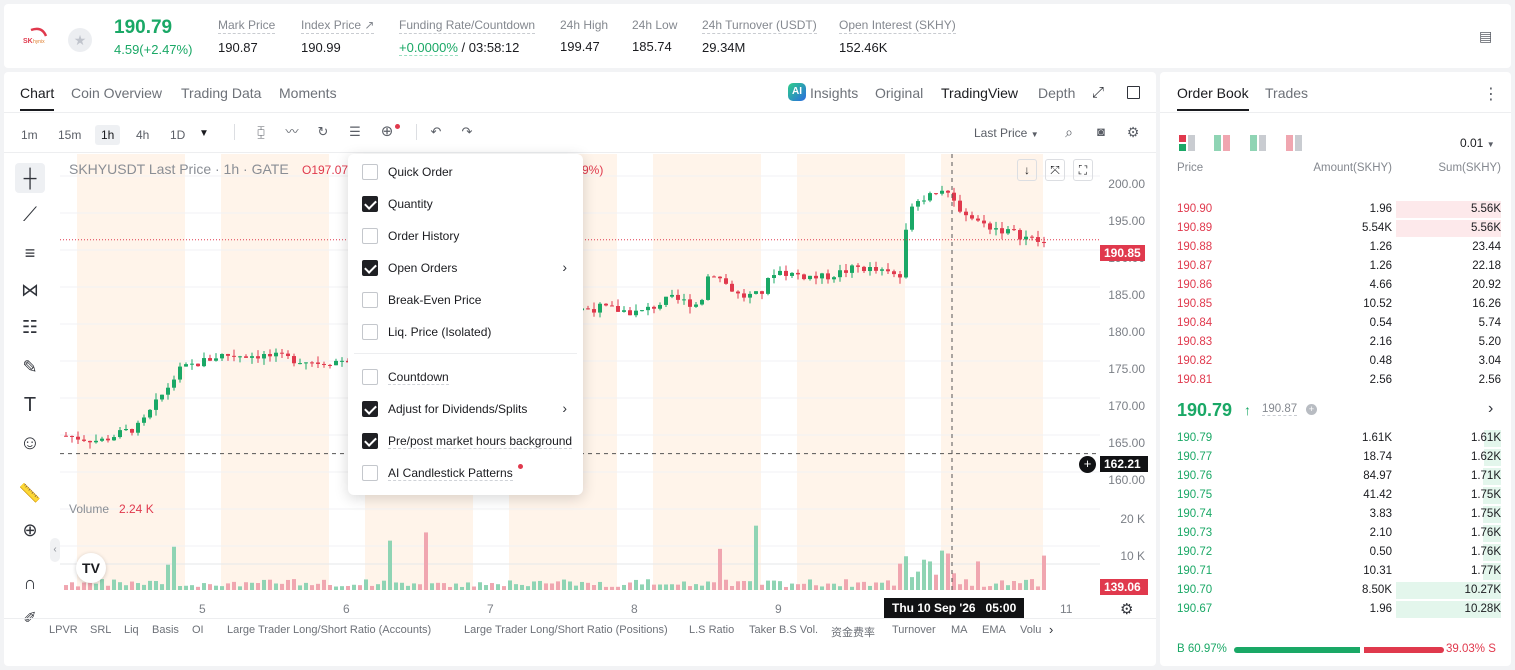 This screenshot has width=1515, height=670. I want to click on tab-moments: Moments, so click(308, 93).